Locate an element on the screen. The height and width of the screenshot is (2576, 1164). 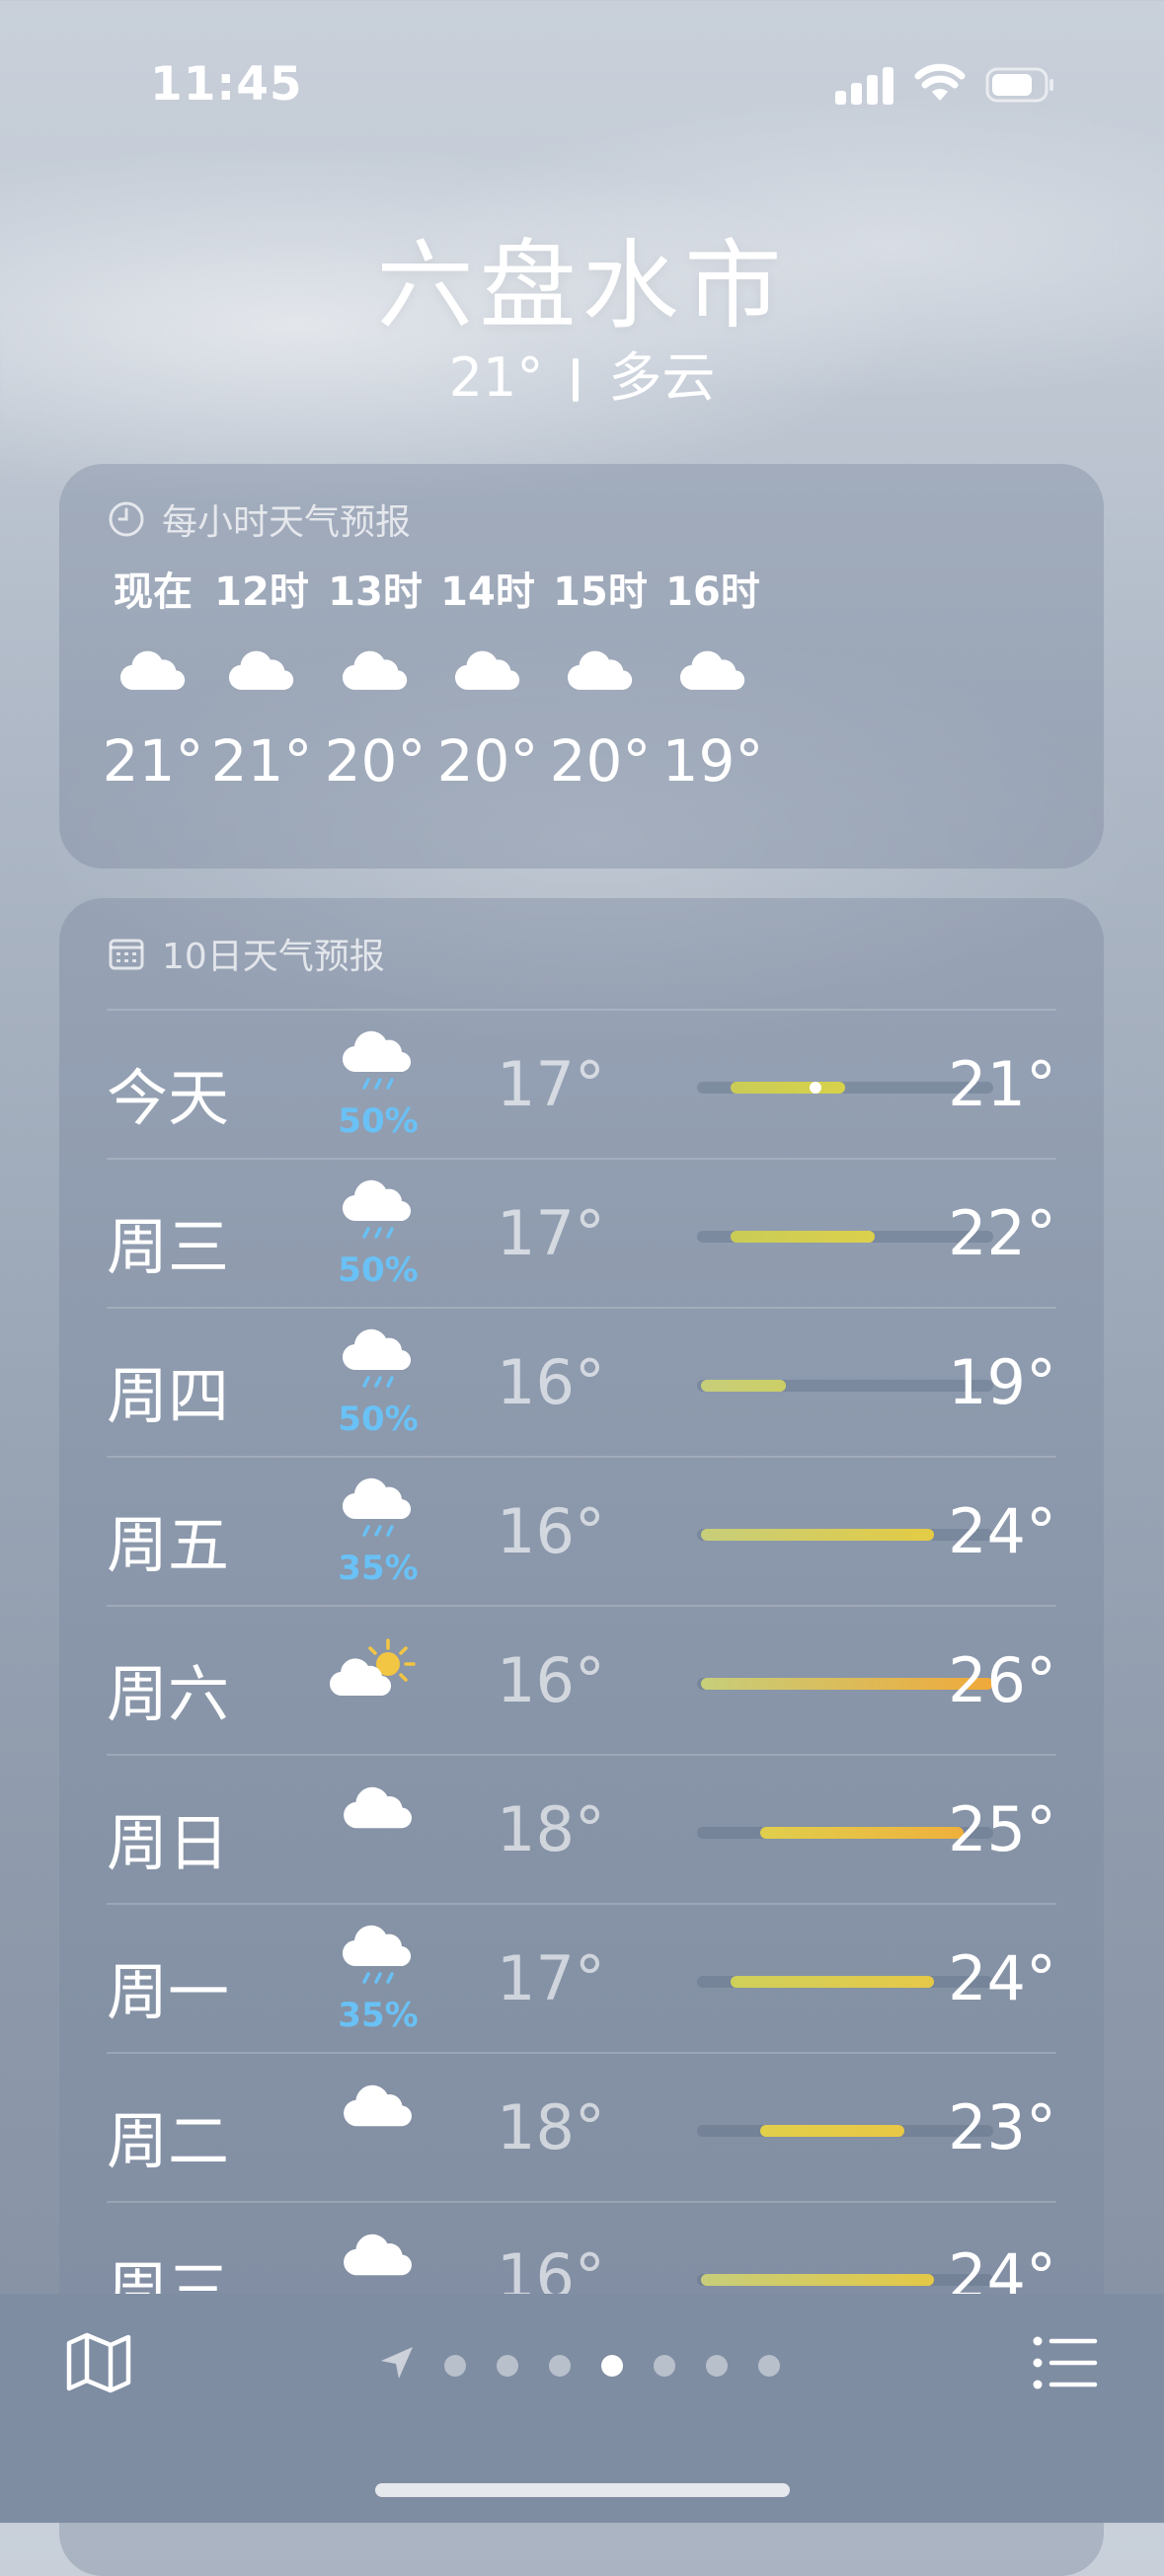
daily-row: 周二 18° 23° is located at coordinates (581, 2127).